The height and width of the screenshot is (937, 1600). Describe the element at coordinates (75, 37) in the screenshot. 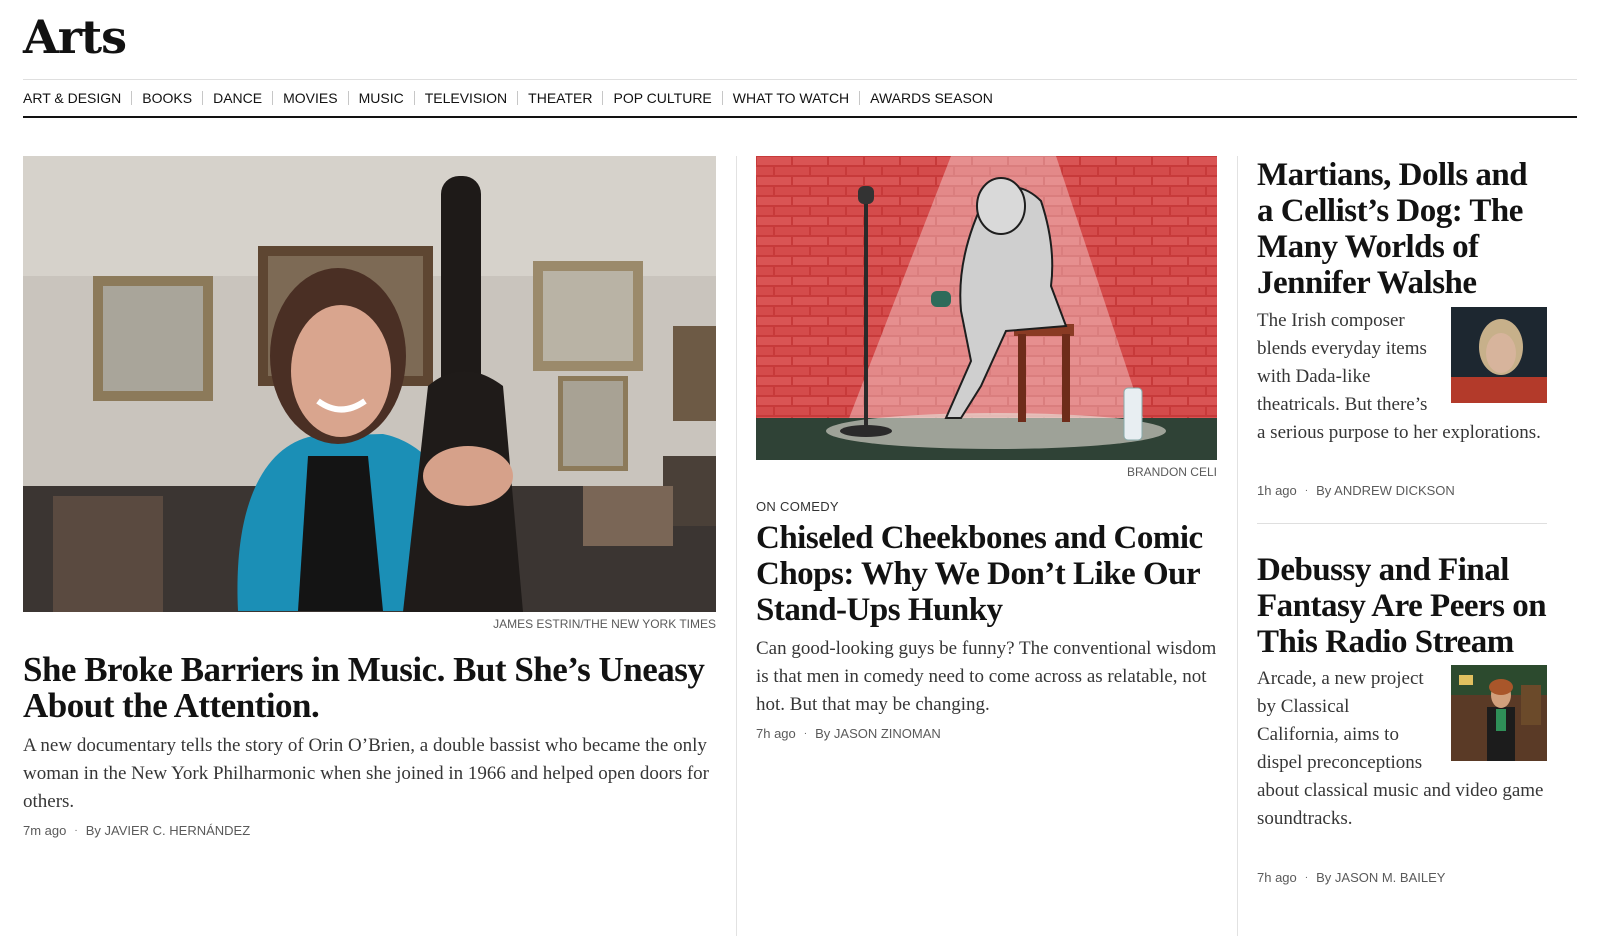

I see `section-title: Arts` at that location.